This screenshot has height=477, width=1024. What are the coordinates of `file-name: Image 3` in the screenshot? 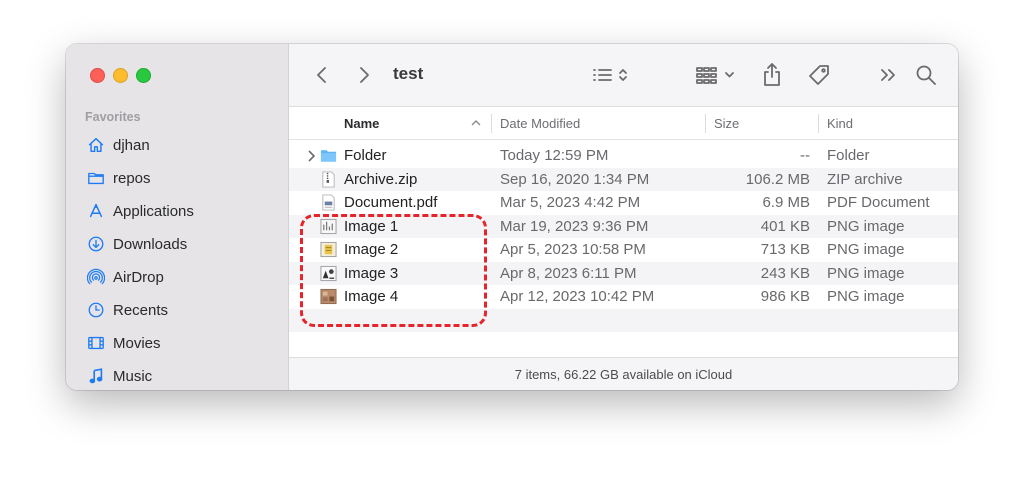 It's located at (371, 273).